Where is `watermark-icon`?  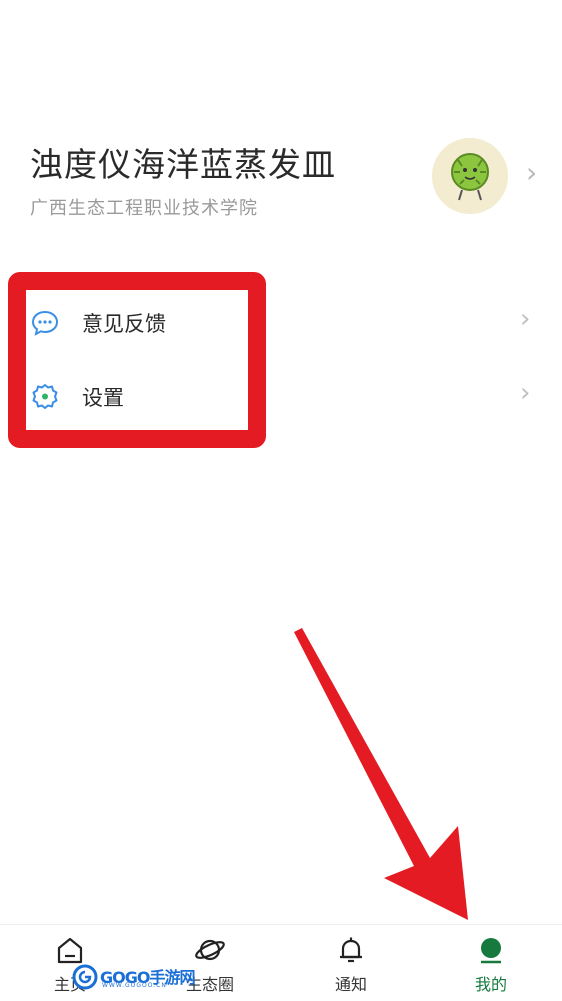
watermark-icon is located at coordinates (85, 977).